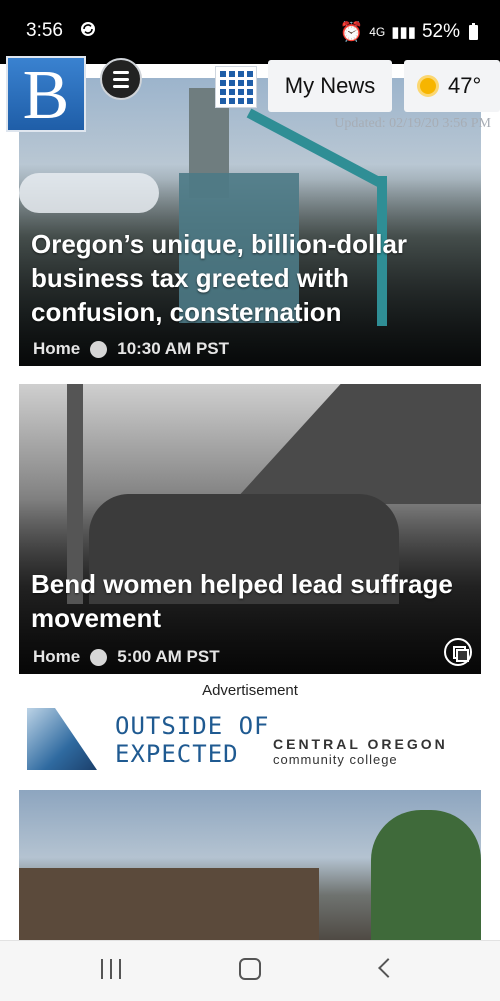 The width and height of the screenshot is (500, 1001). What do you see at coordinates (121, 79) in the screenshot?
I see `menu-button` at bounding box center [121, 79].